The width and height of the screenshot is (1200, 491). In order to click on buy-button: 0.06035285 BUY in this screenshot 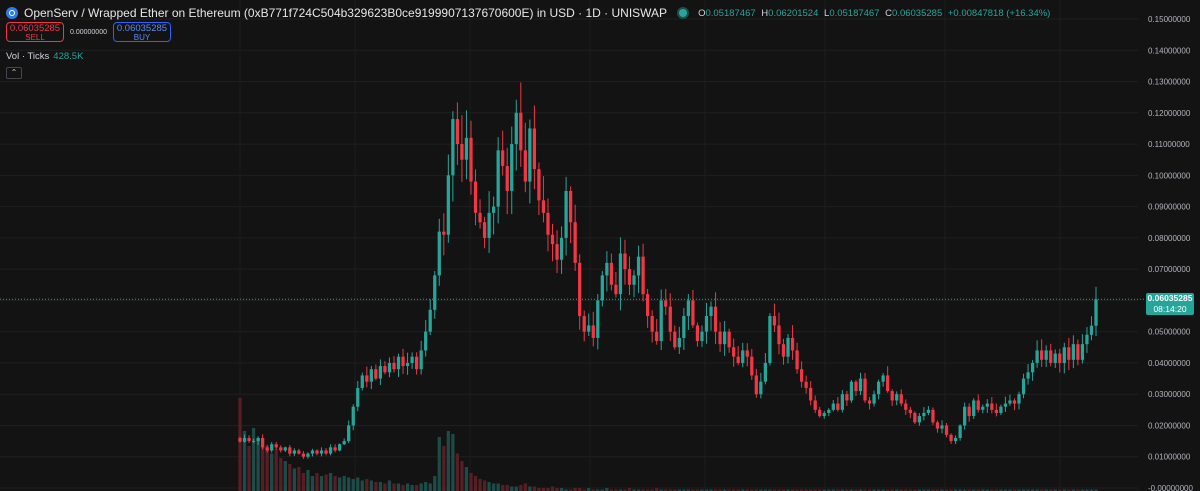, I will do `click(141, 32)`.